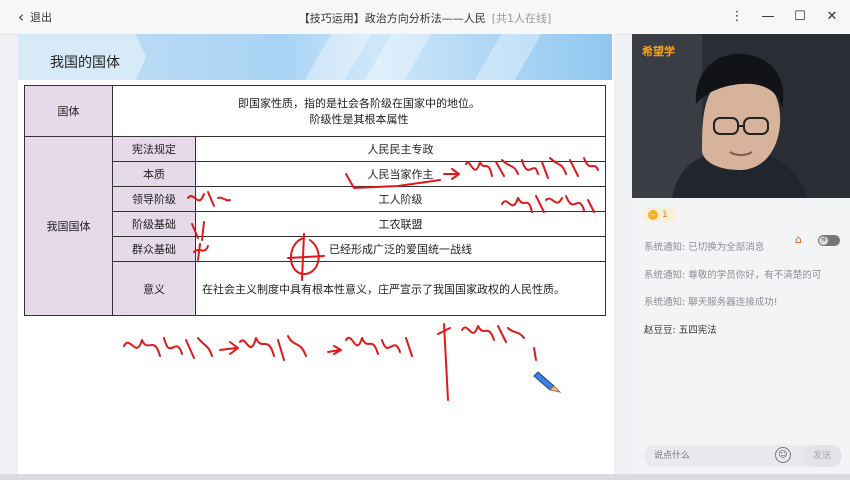  What do you see at coordinates (359, 111) in the screenshot?
I see `definition-cell: 即国家性质，指的是社会各阶级在国家中的地位。 阶级性是其根本属性` at bounding box center [359, 111].